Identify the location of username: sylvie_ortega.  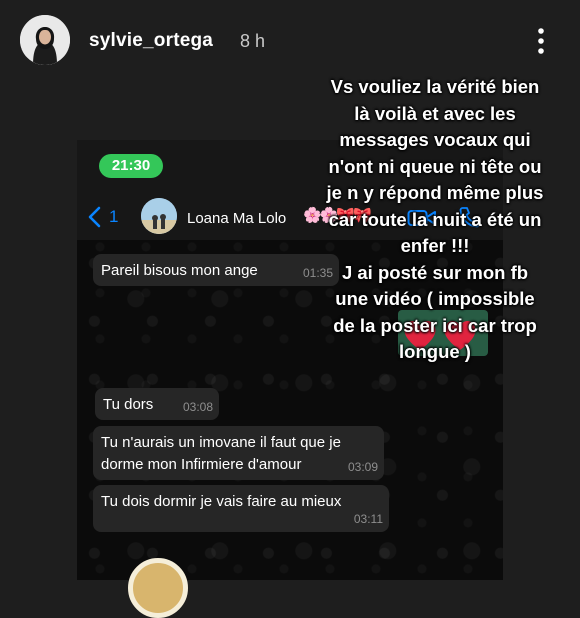
(151, 41).